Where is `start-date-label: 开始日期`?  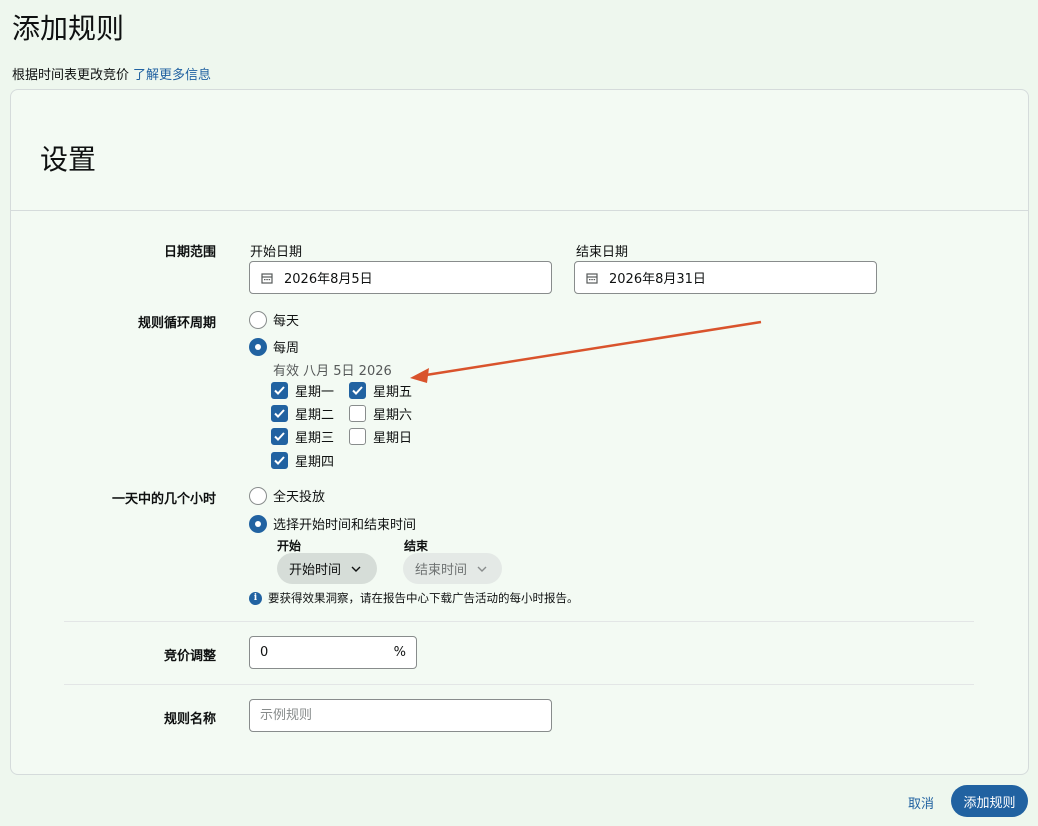
start-date-label: 开始日期 is located at coordinates (276, 252).